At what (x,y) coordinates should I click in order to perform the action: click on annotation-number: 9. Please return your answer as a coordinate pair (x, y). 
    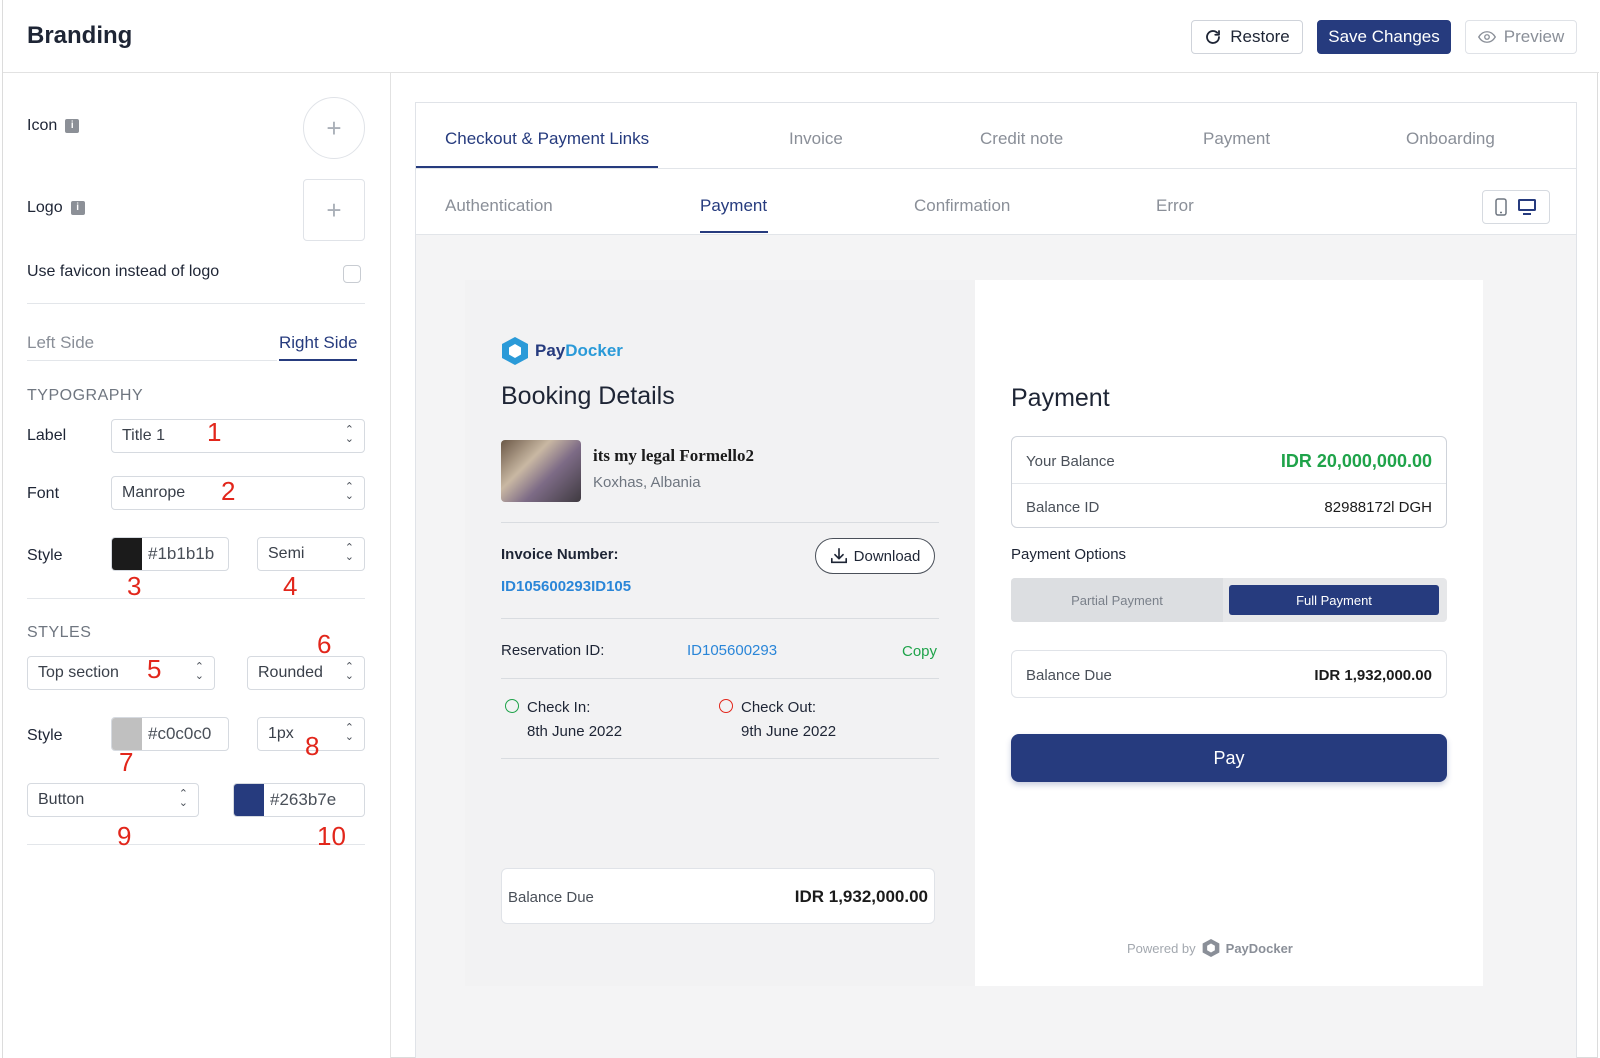
    Looking at the image, I should click on (124, 836).